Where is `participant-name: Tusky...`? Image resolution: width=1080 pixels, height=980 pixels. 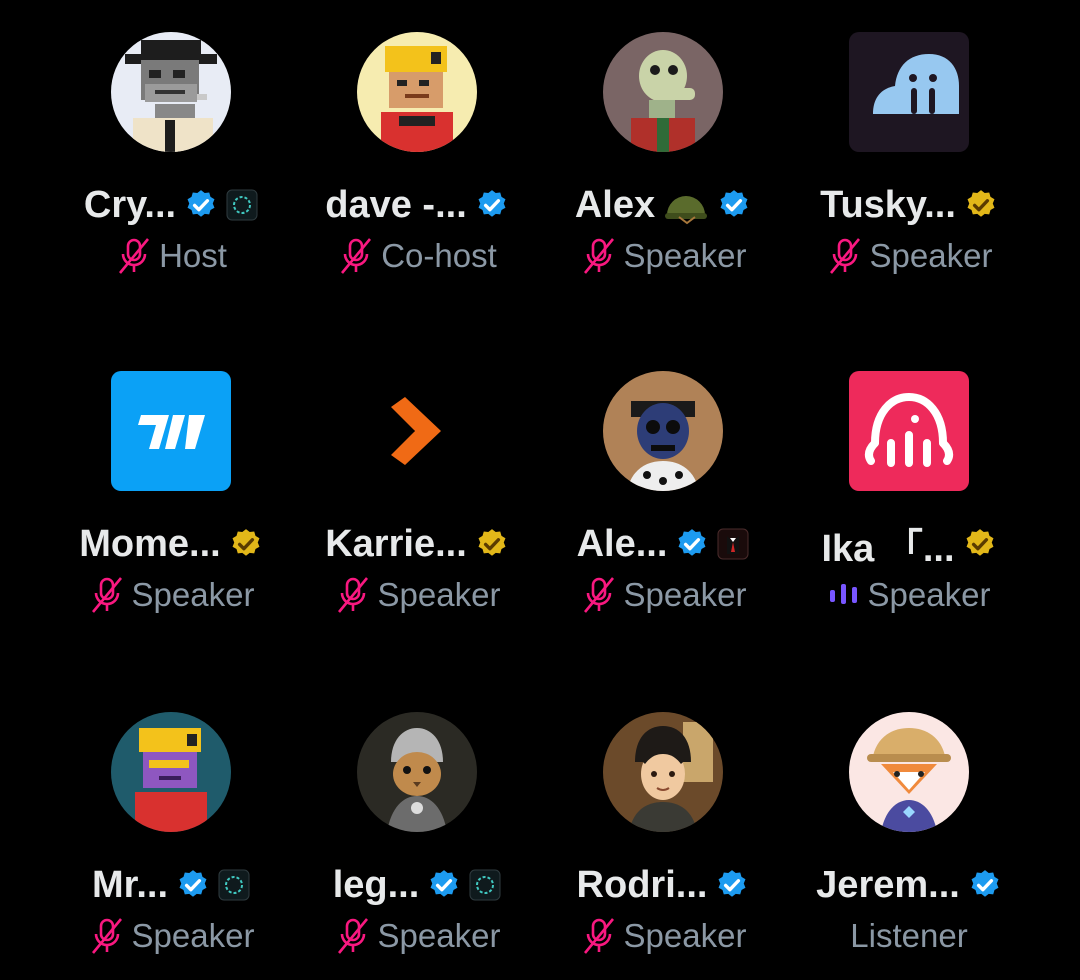
participant-name: Tusky... is located at coordinates (888, 204).